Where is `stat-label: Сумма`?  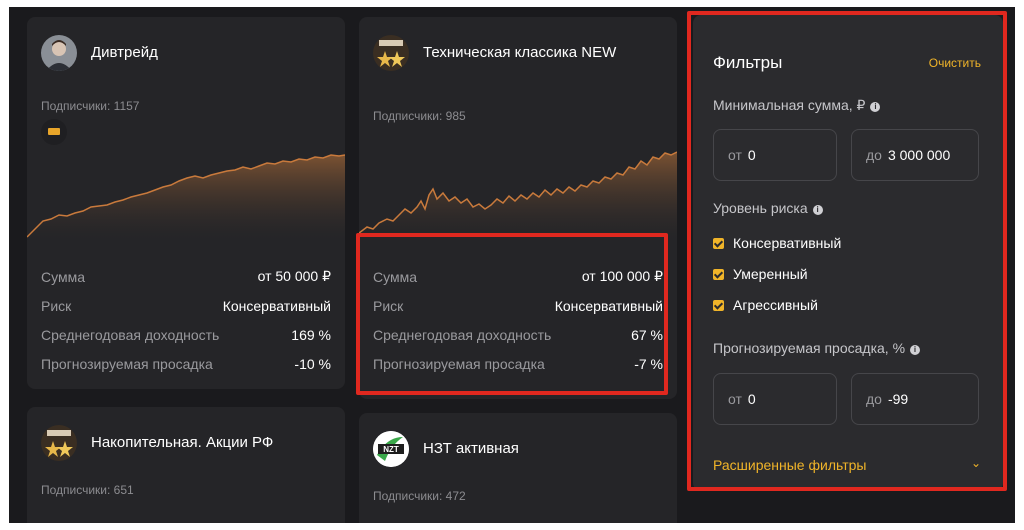 stat-label: Сумма is located at coordinates (63, 276).